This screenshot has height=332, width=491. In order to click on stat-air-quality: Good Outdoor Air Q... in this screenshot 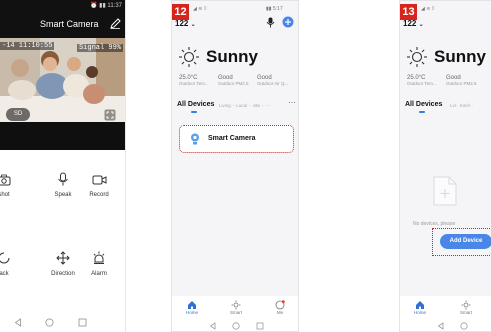, I will do `click(272, 80)`.